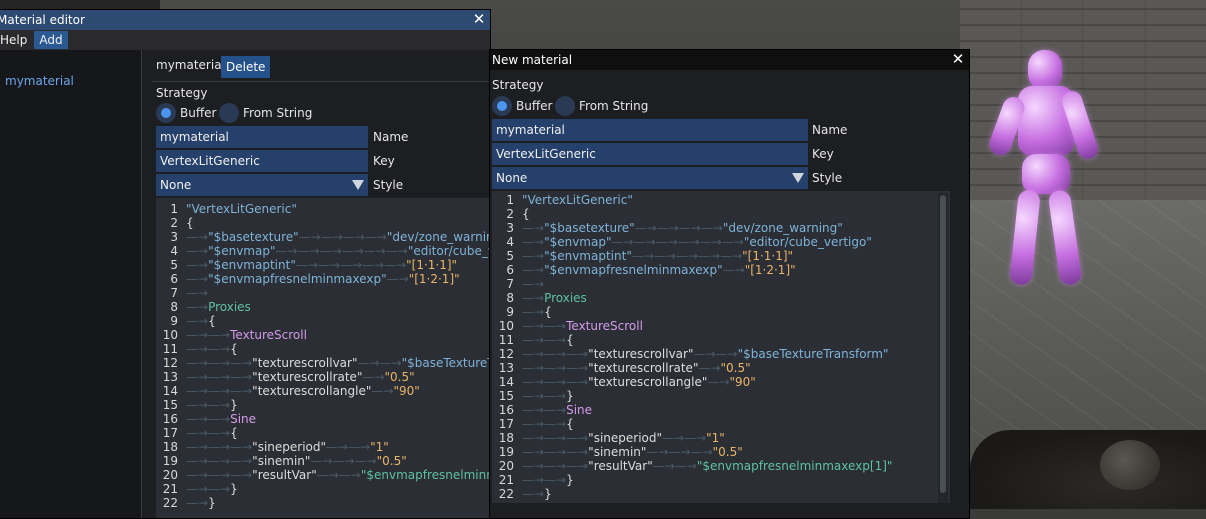 This screenshot has width=1206, height=519. What do you see at coordinates (768, 256) in the screenshot?
I see `code-token: "[1·1·1]"` at bounding box center [768, 256].